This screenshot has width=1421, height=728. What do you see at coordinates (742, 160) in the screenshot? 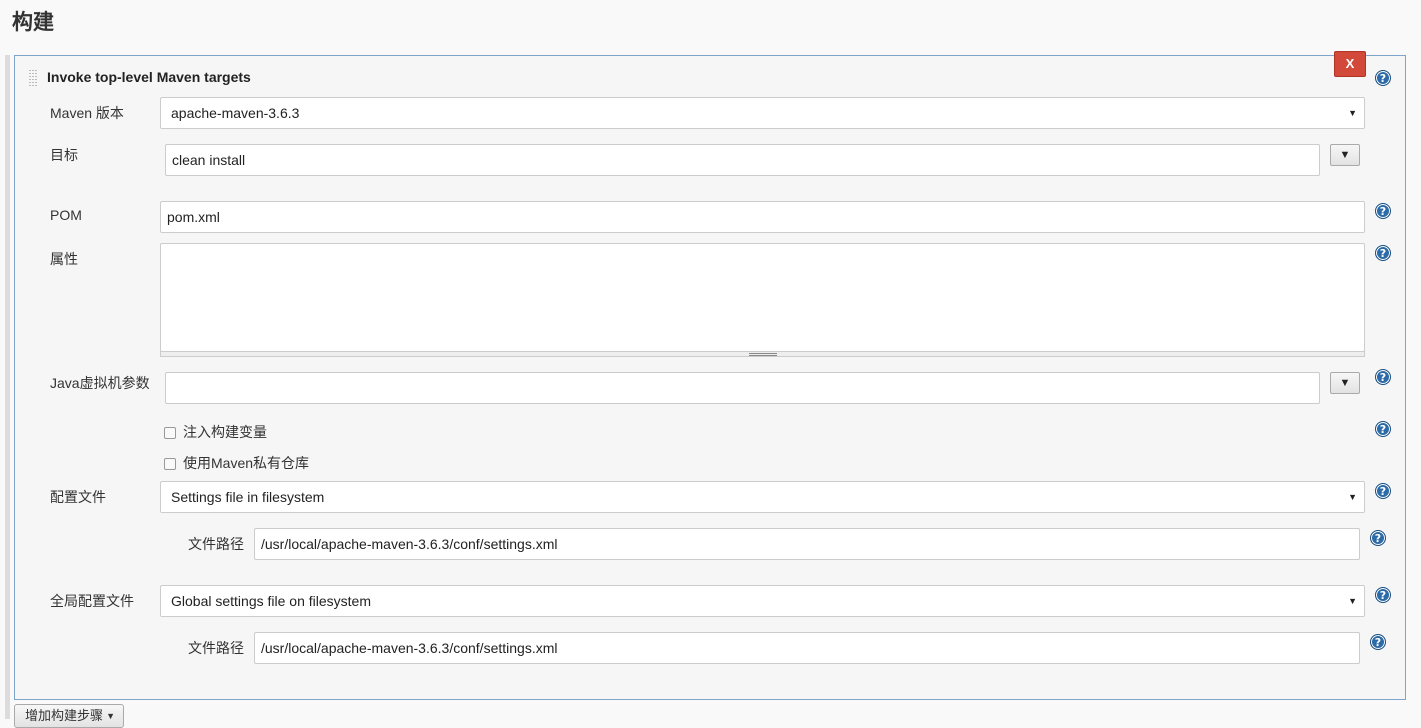
I see `goals-input: clean install` at bounding box center [742, 160].